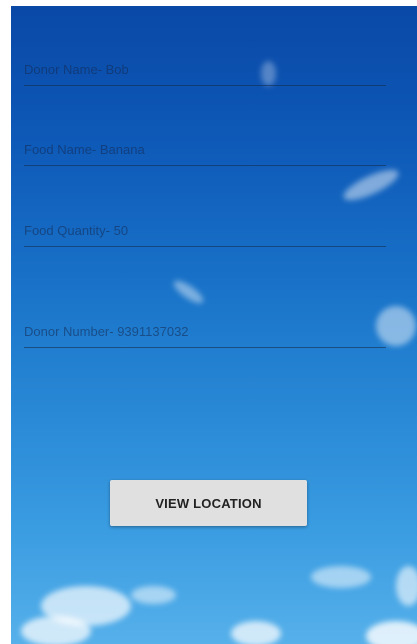  What do you see at coordinates (208, 503) in the screenshot?
I see `view-location-button: VIEW LOCATION` at bounding box center [208, 503].